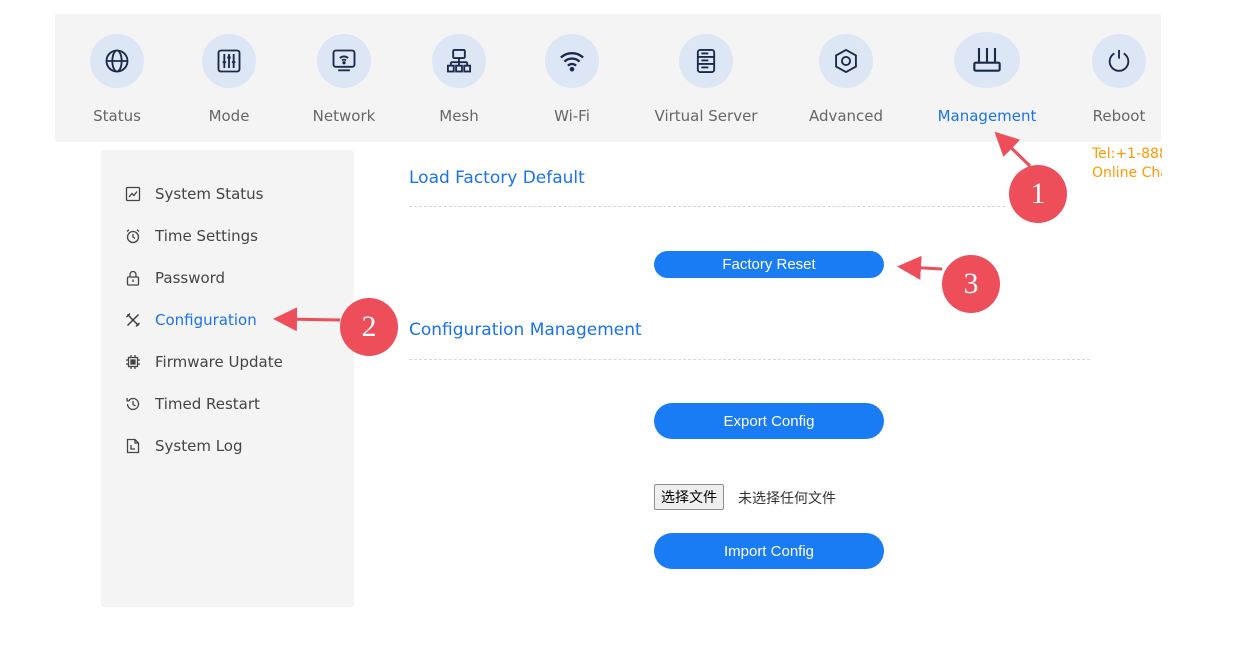 This screenshot has height=648, width=1250. What do you see at coordinates (1038, 194) in the screenshot?
I see `annotation-badge-1: 1` at bounding box center [1038, 194].